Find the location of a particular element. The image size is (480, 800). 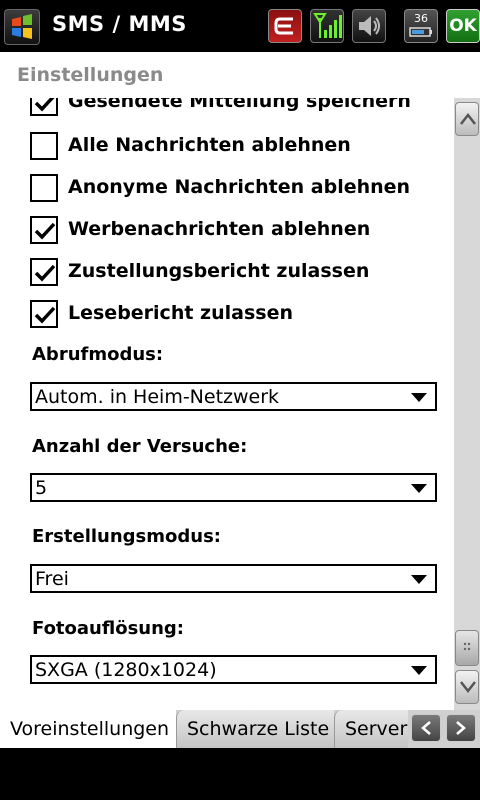

checkbox-label: Lesebericht zulassen is located at coordinates (180, 313).